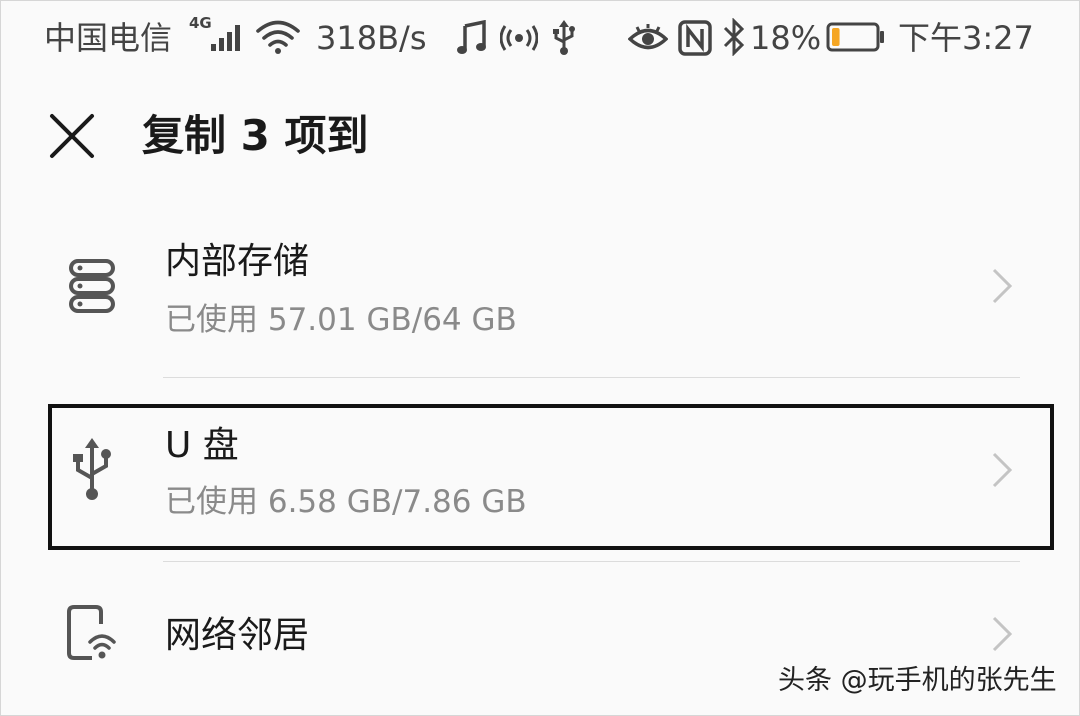 The image size is (1080, 716). What do you see at coordinates (695, 38) in the screenshot?
I see `nfc-icon` at bounding box center [695, 38].